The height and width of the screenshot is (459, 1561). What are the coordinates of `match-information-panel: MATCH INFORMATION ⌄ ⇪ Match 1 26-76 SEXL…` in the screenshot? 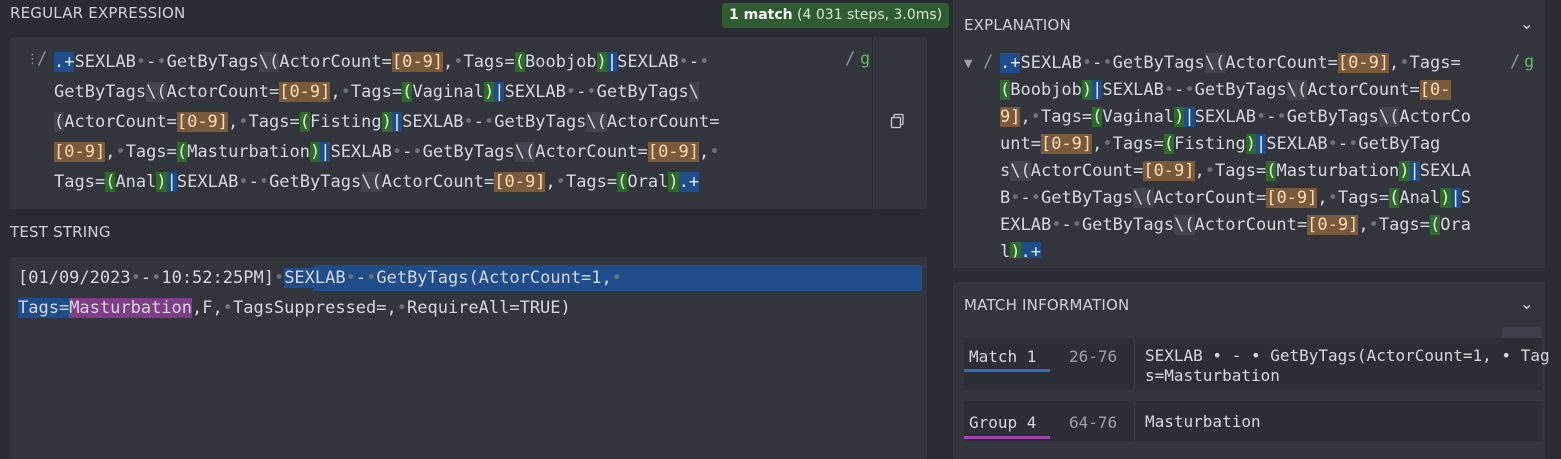 It's located at (1251, 370).